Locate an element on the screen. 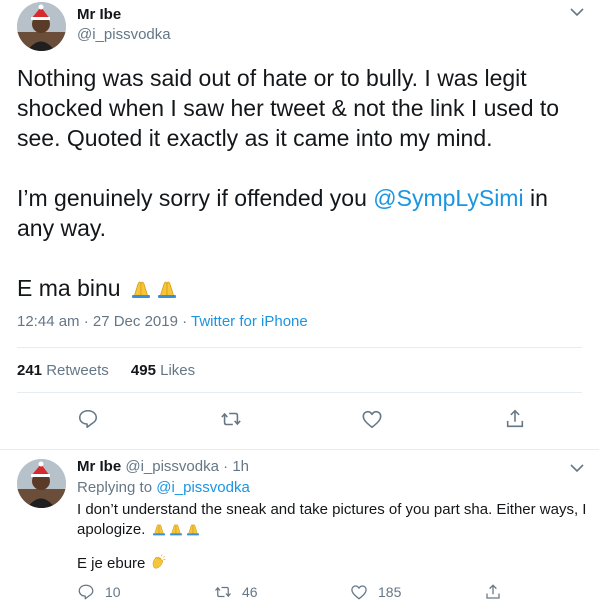 Image resolution: width=599 pixels, height=602 pixels. reply-text: E je ebure is located at coordinates (121, 563).